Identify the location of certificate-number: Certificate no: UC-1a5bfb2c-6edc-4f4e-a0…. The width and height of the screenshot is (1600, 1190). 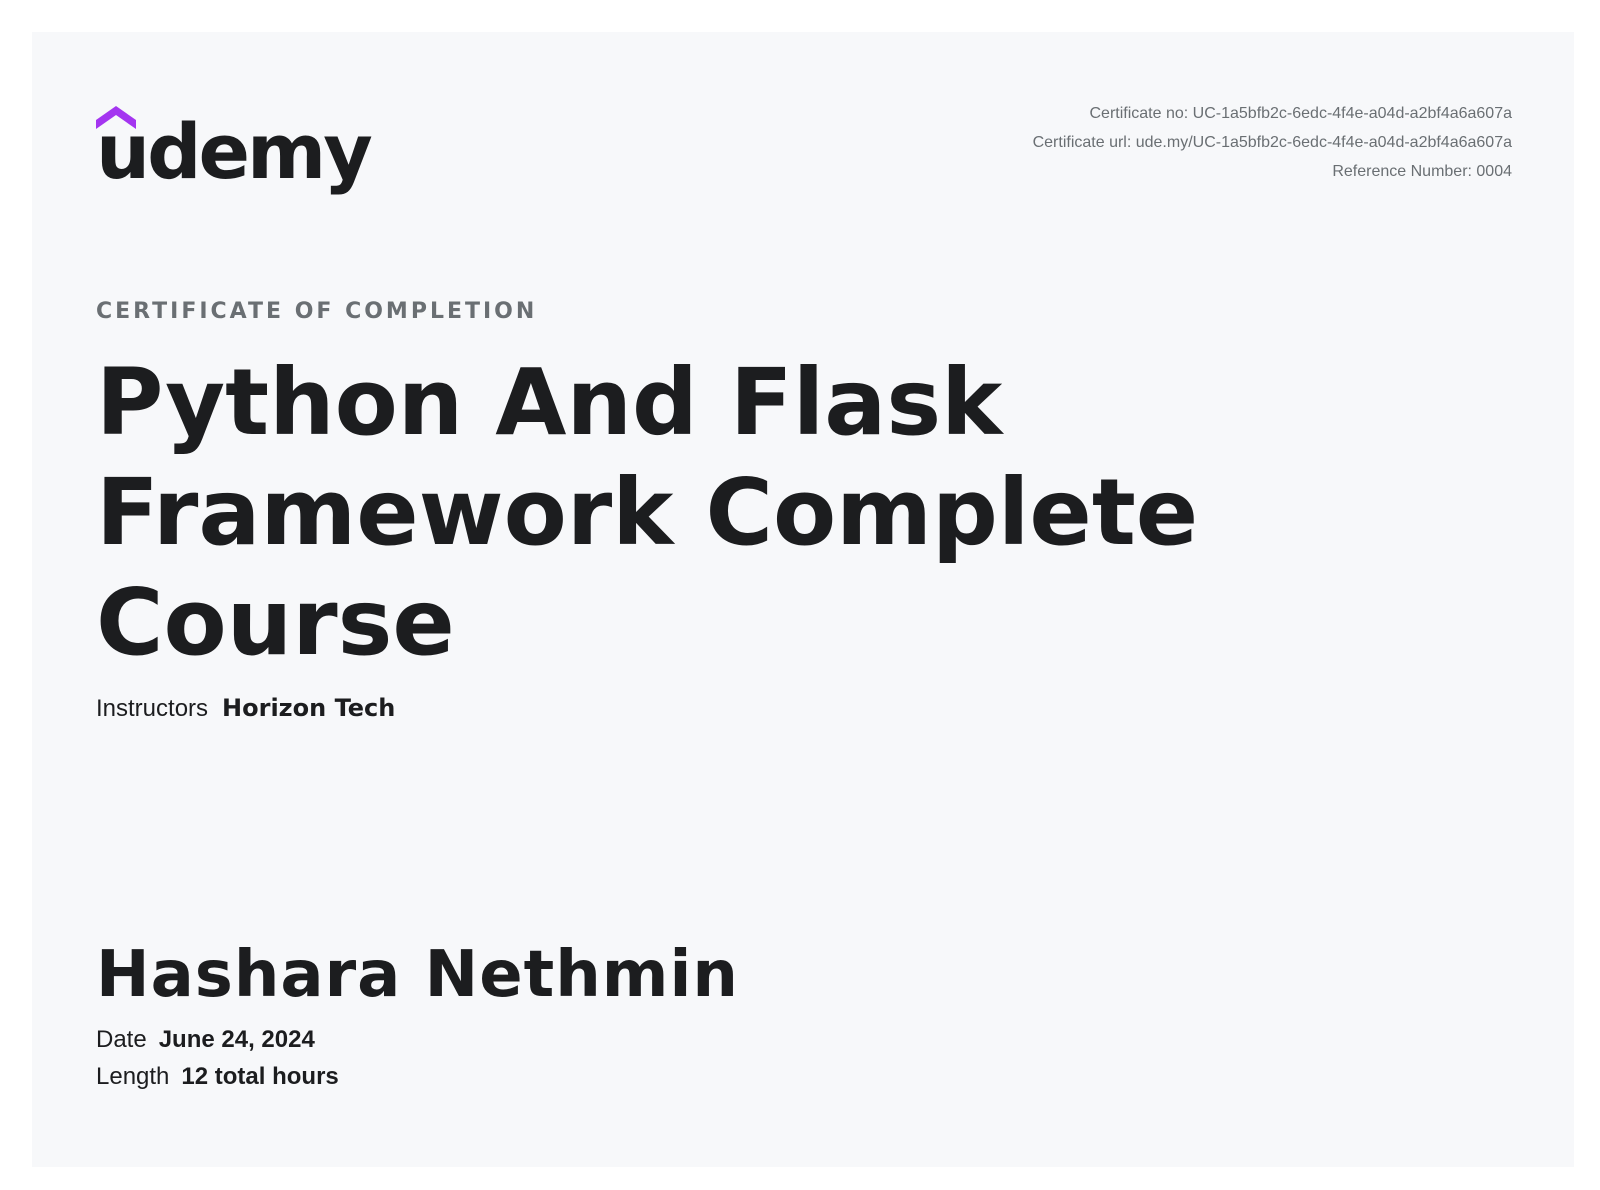
(1301, 113).